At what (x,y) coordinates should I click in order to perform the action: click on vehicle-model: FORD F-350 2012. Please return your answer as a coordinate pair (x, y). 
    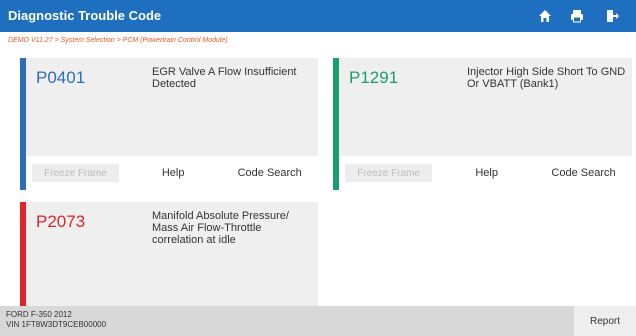
    Looking at the image, I should click on (39, 314).